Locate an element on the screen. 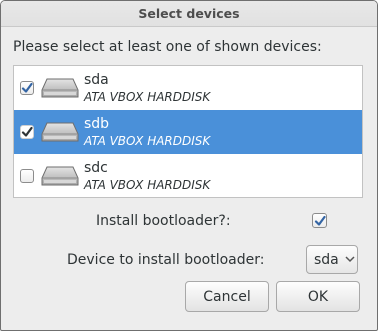 This screenshot has height=331, width=378. device-checkbox-sdc is located at coordinates (27, 176).